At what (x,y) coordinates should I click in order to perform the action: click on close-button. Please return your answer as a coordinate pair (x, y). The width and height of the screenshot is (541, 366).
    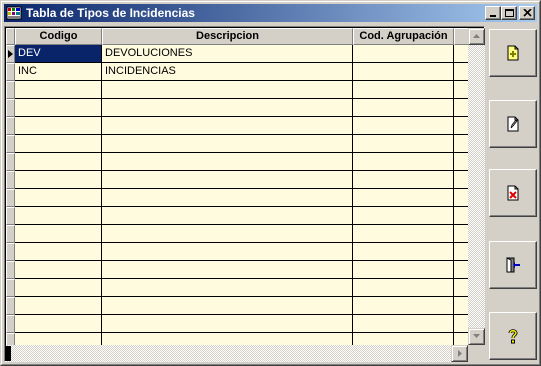
    Looking at the image, I should click on (527, 13).